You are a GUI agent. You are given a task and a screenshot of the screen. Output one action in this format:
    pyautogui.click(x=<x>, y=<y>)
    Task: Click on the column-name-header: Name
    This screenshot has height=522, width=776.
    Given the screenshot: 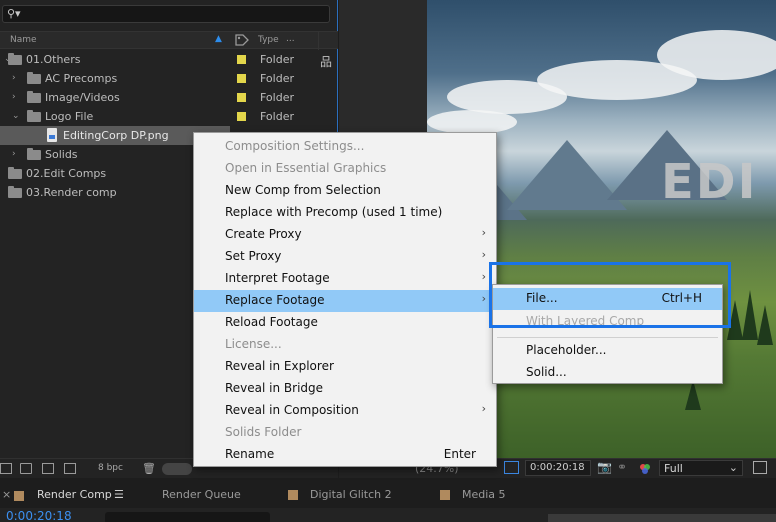 What is the action you would take?
    pyautogui.click(x=23, y=40)
    